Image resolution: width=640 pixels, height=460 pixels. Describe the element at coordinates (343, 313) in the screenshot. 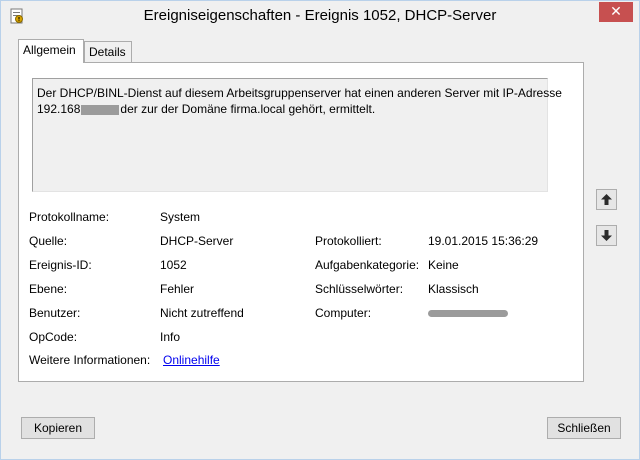

I see `computer-label: Computer:` at that location.